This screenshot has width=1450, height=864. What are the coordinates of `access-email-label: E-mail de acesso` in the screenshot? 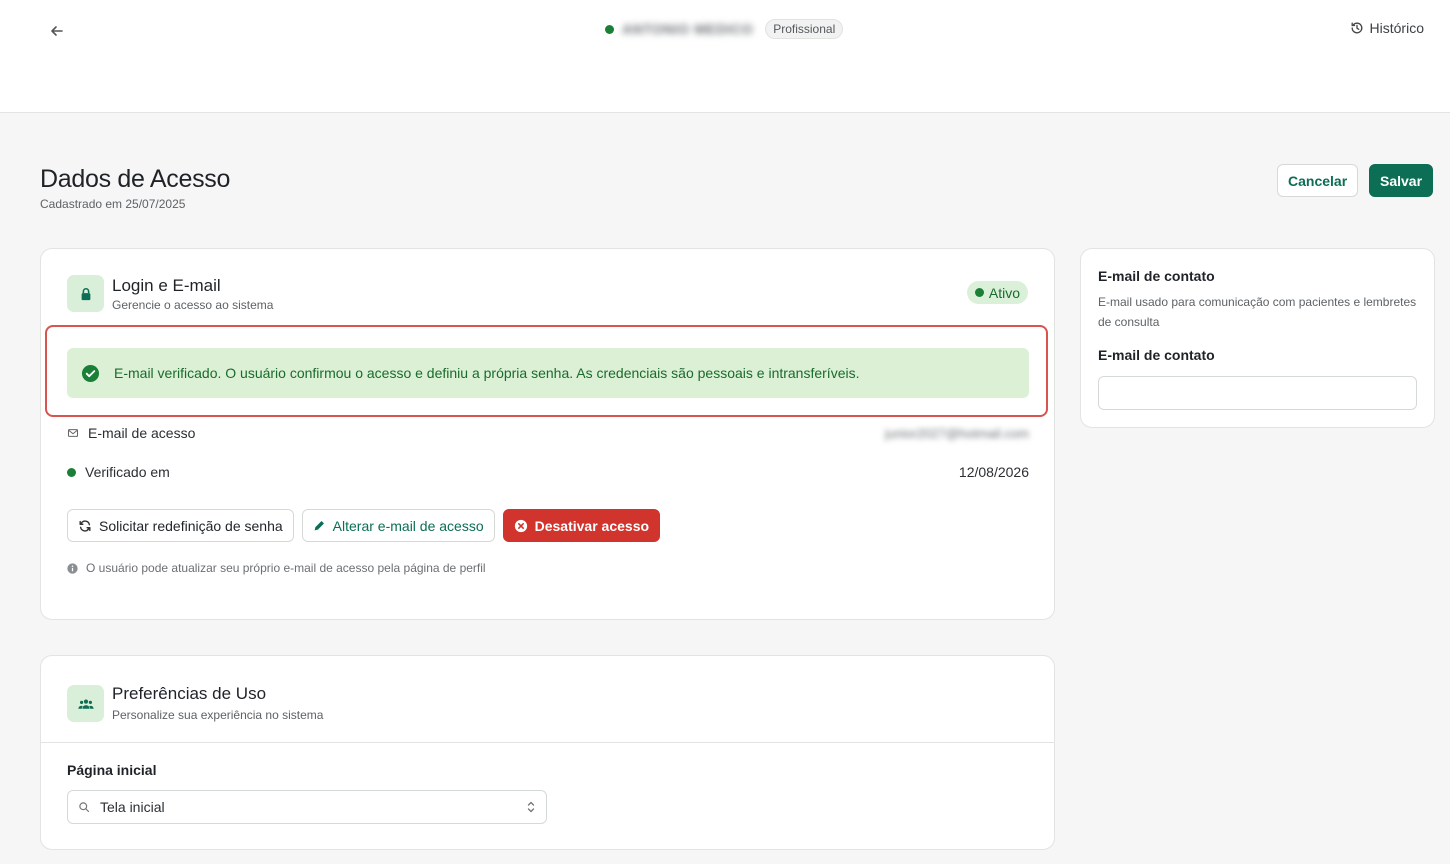 It's located at (142, 433).